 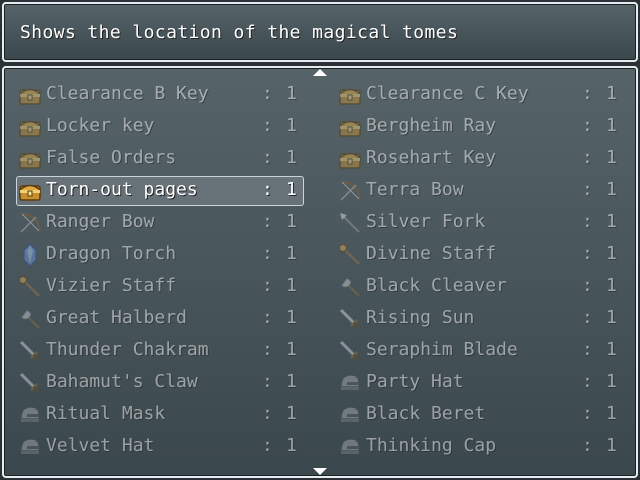 What do you see at coordinates (160, 95) in the screenshot?
I see `item-clearance-b-key: Clearance B Key:1` at bounding box center [160, 95].